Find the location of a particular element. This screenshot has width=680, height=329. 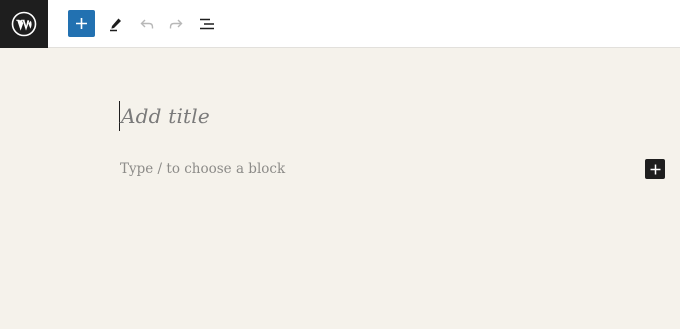

redo-button is located at coordinates (176, 24).